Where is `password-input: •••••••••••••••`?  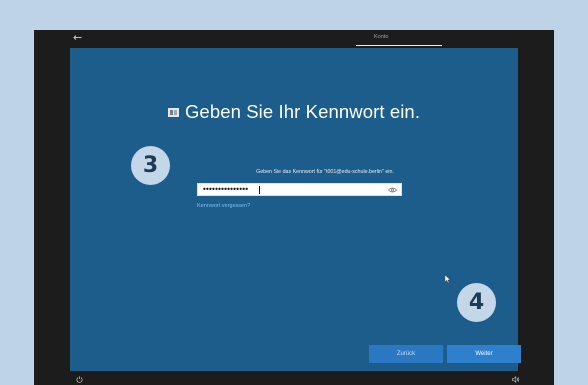
password-input: ••••••••••••••• is located at coordinates (299, 189).